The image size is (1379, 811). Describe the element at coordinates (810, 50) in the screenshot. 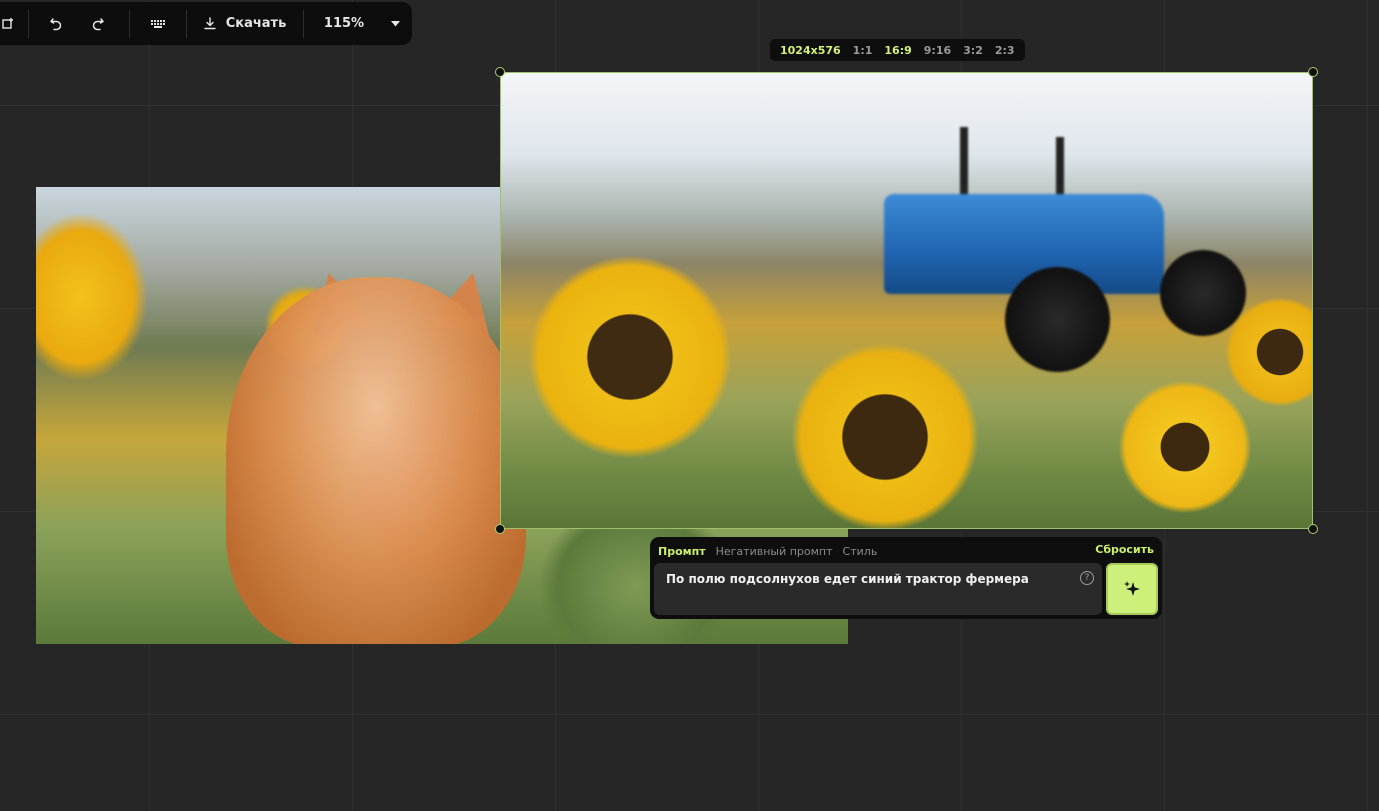

I see `resolution-label: 1024x576` at that location.